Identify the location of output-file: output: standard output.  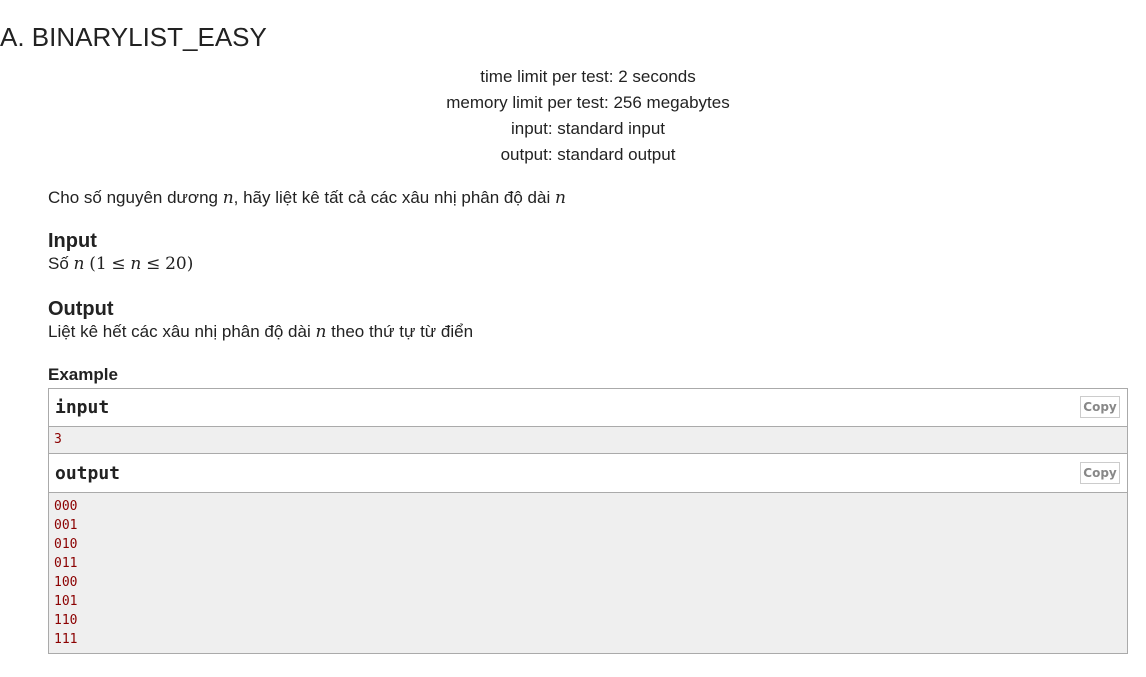
(588, 154).